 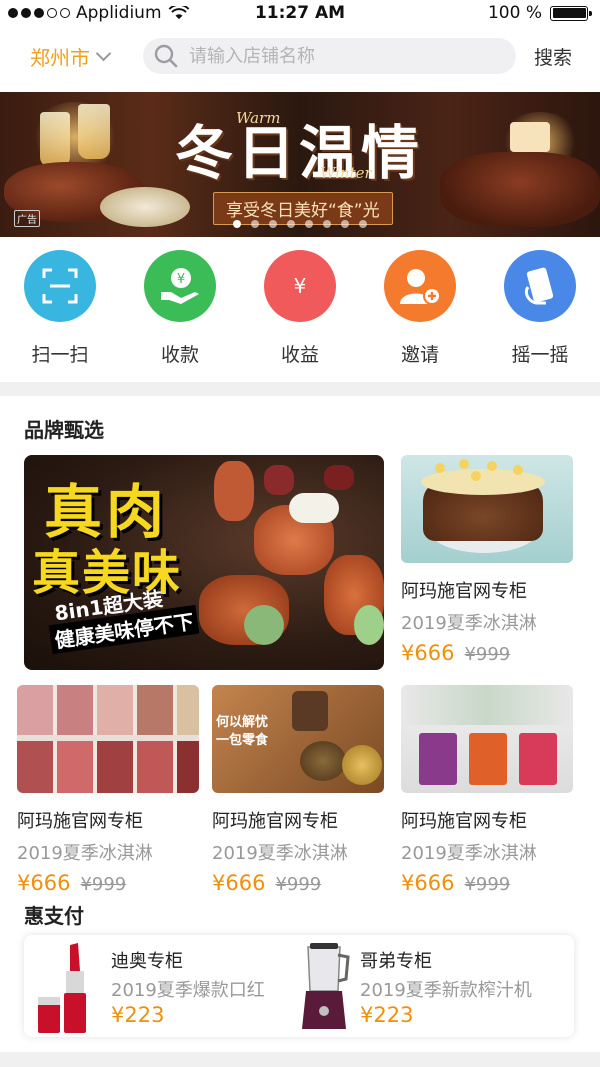 I want to click on city-selector: 郑州市, so click(x=71, y=56).